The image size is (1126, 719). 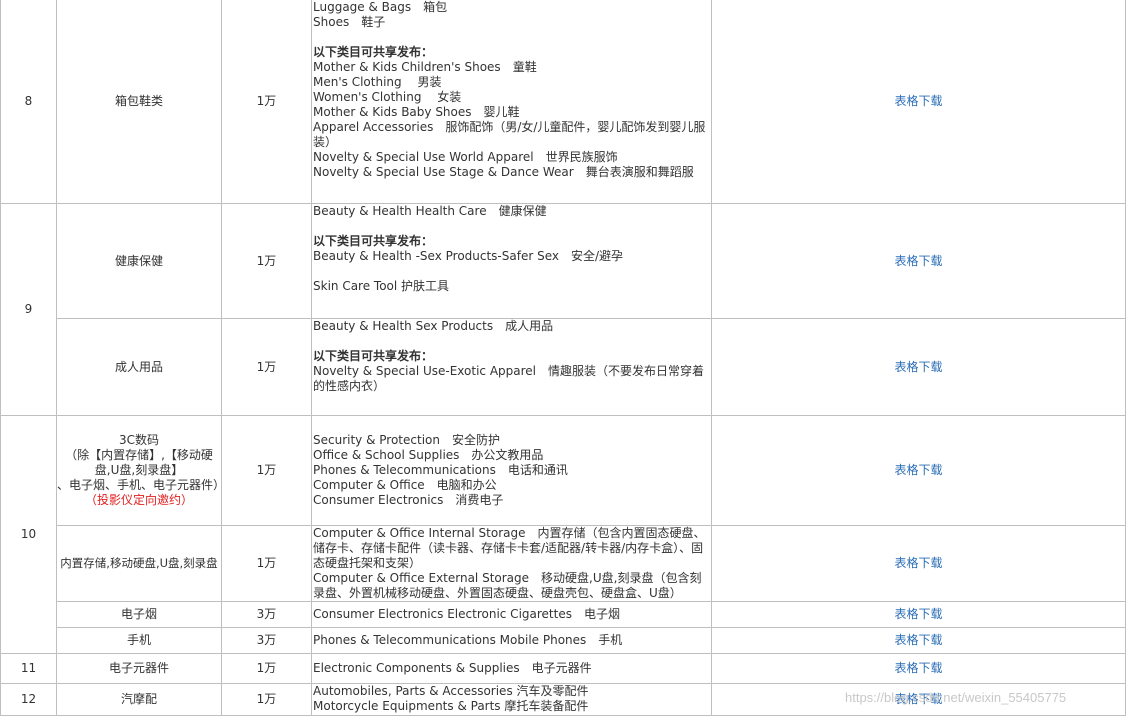 I want to click on detail-line: Automobiles, Parts & Accessories 汽车及零配件, so click(x=451, y=691).